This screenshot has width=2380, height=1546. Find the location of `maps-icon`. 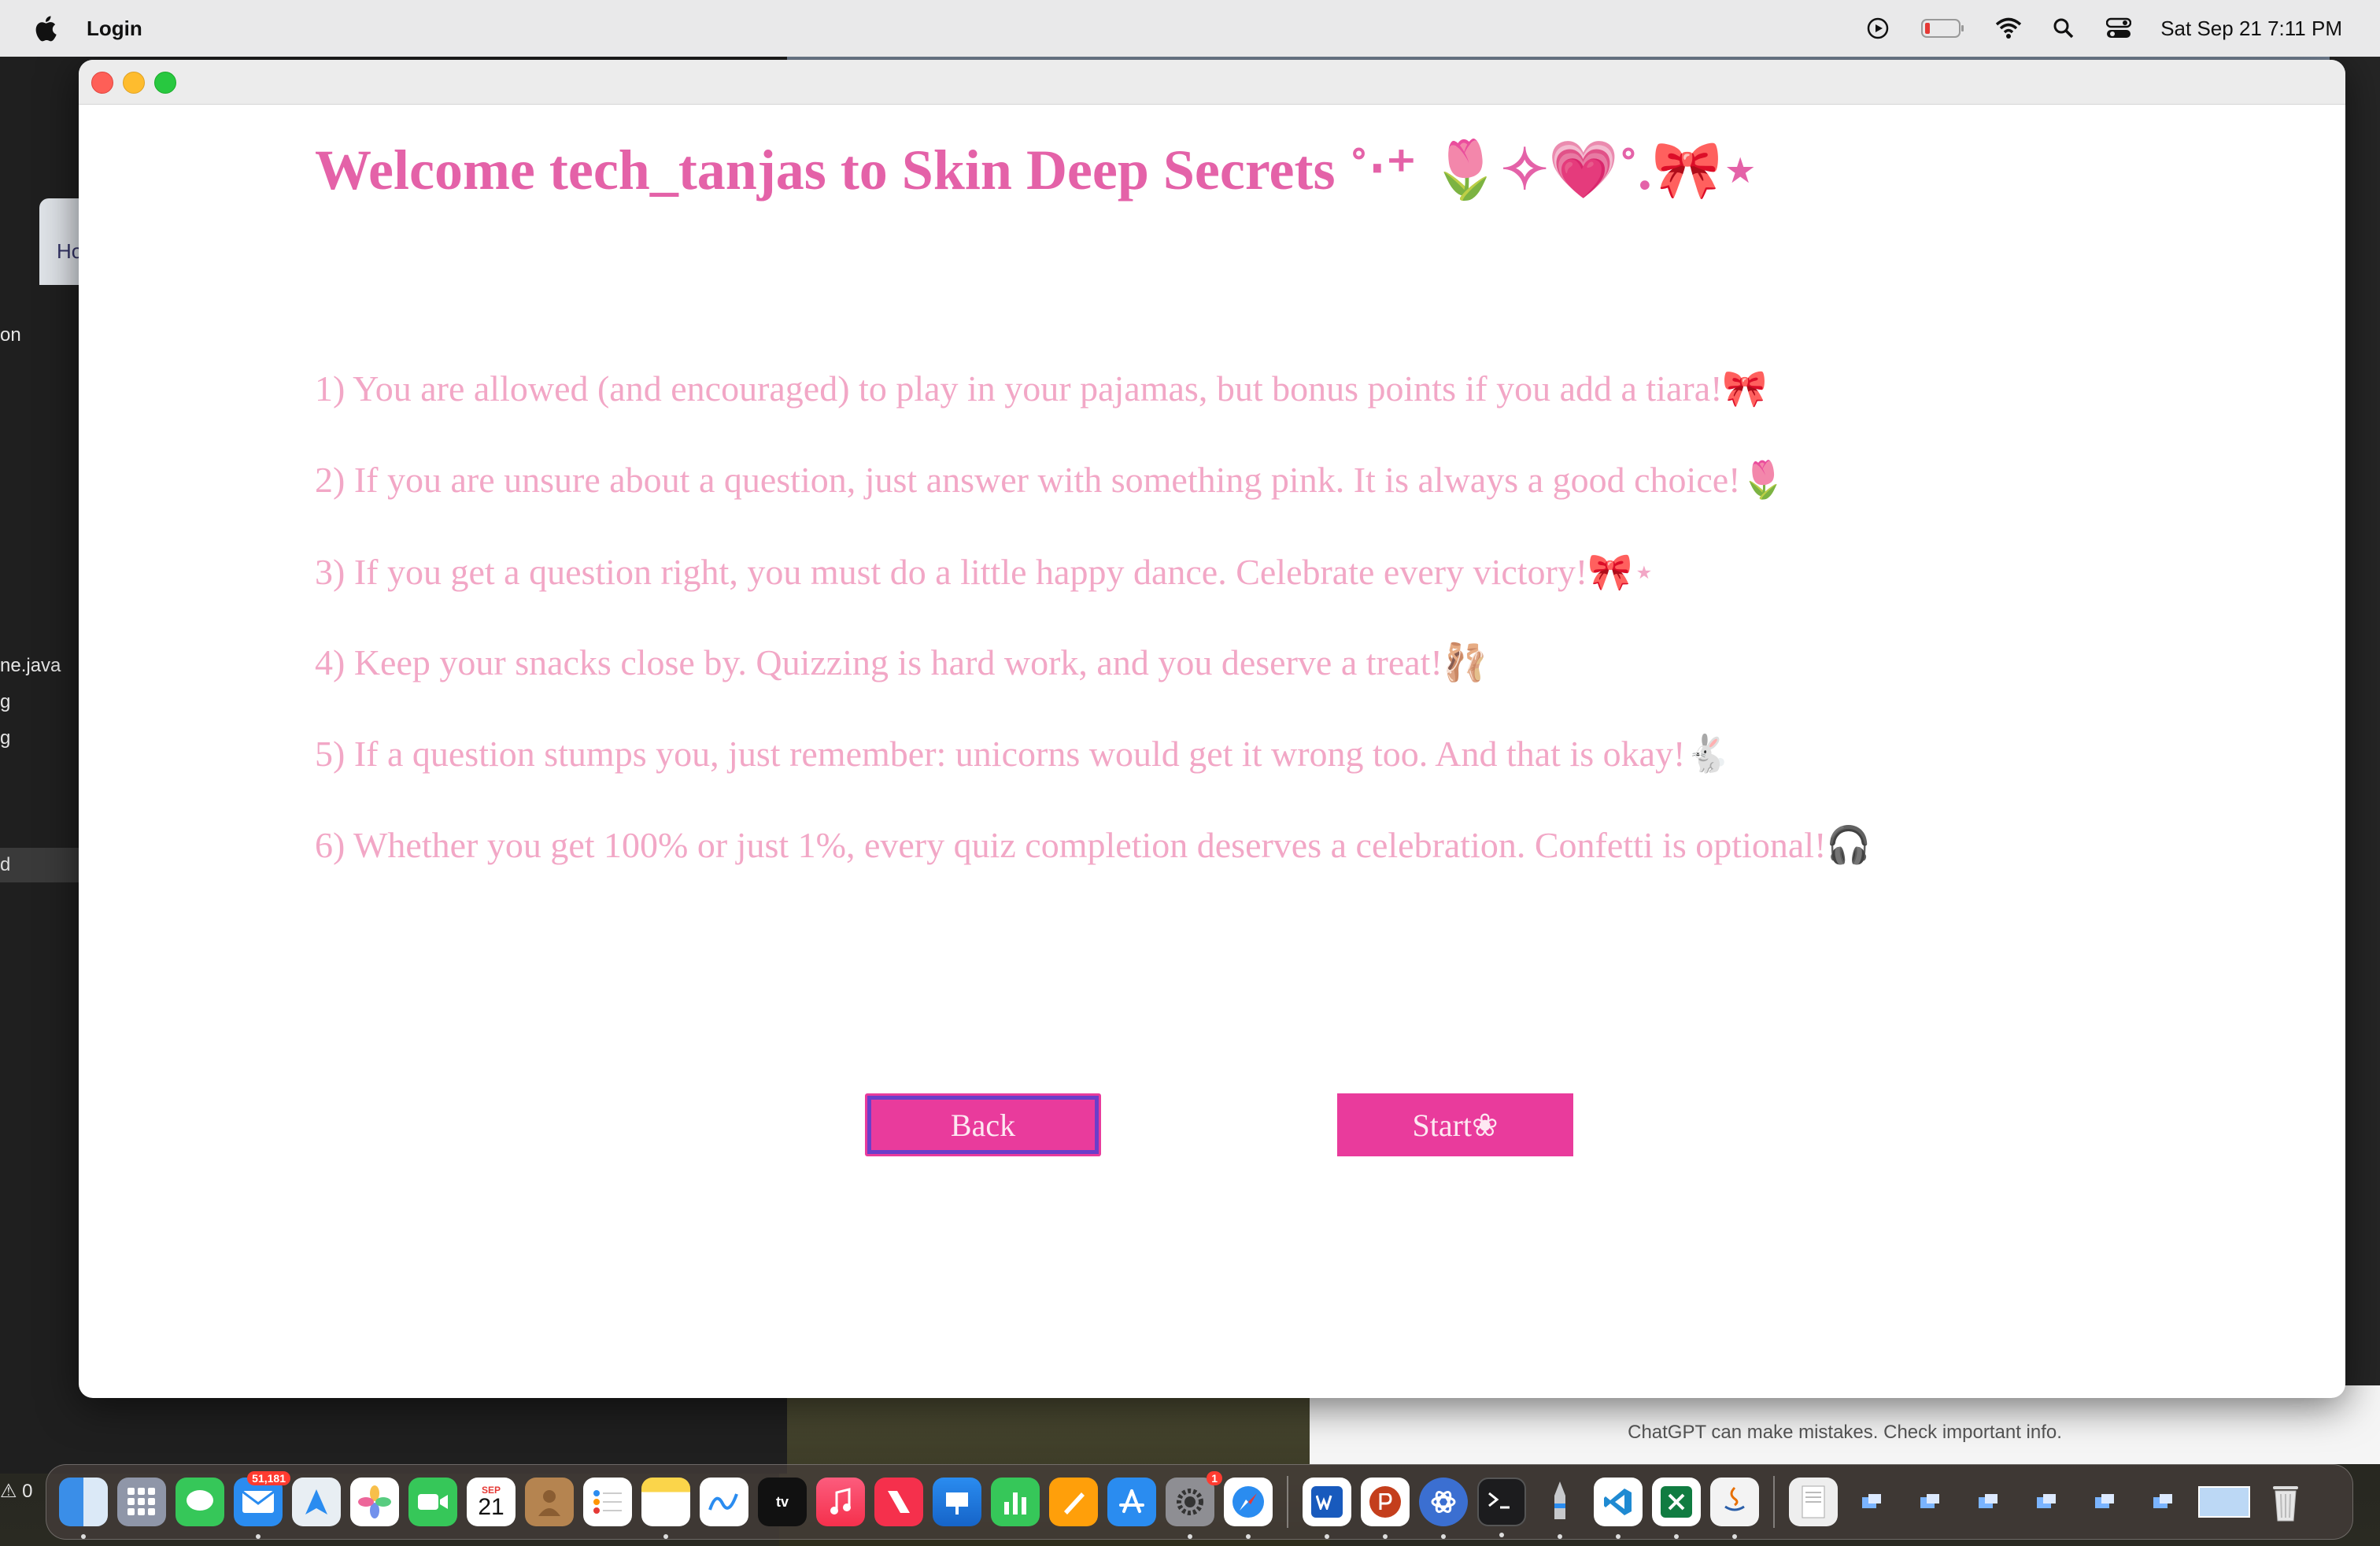

maps-icon is located at coordinates (316, 1502).